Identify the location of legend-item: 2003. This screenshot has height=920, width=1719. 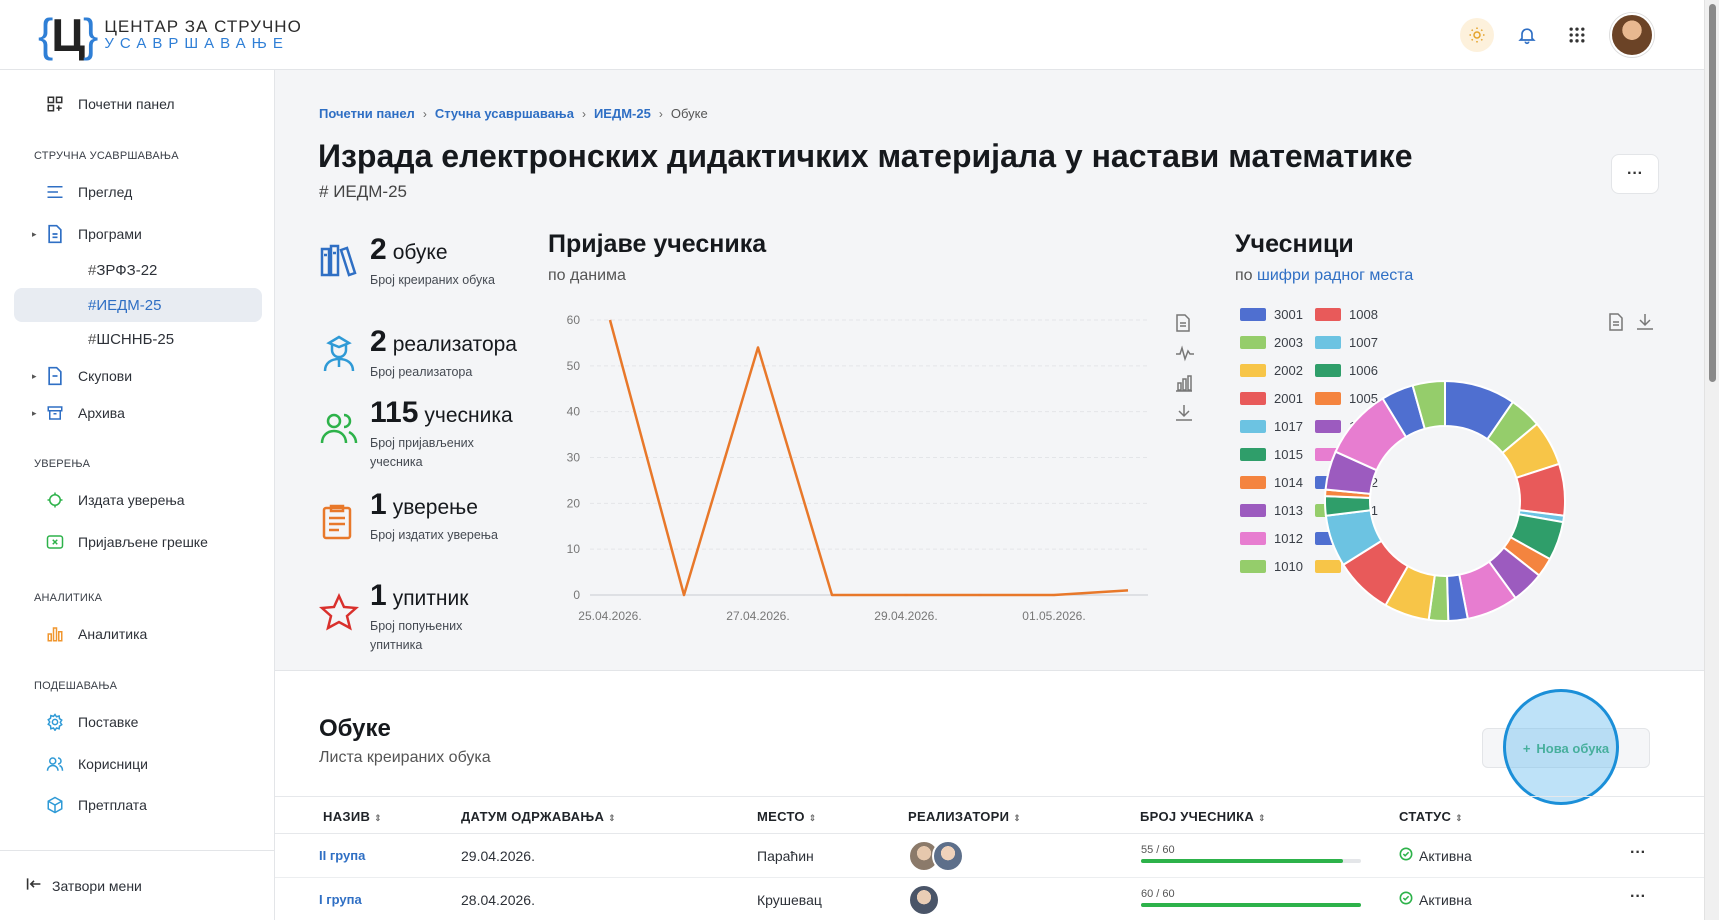
(1271, 342).